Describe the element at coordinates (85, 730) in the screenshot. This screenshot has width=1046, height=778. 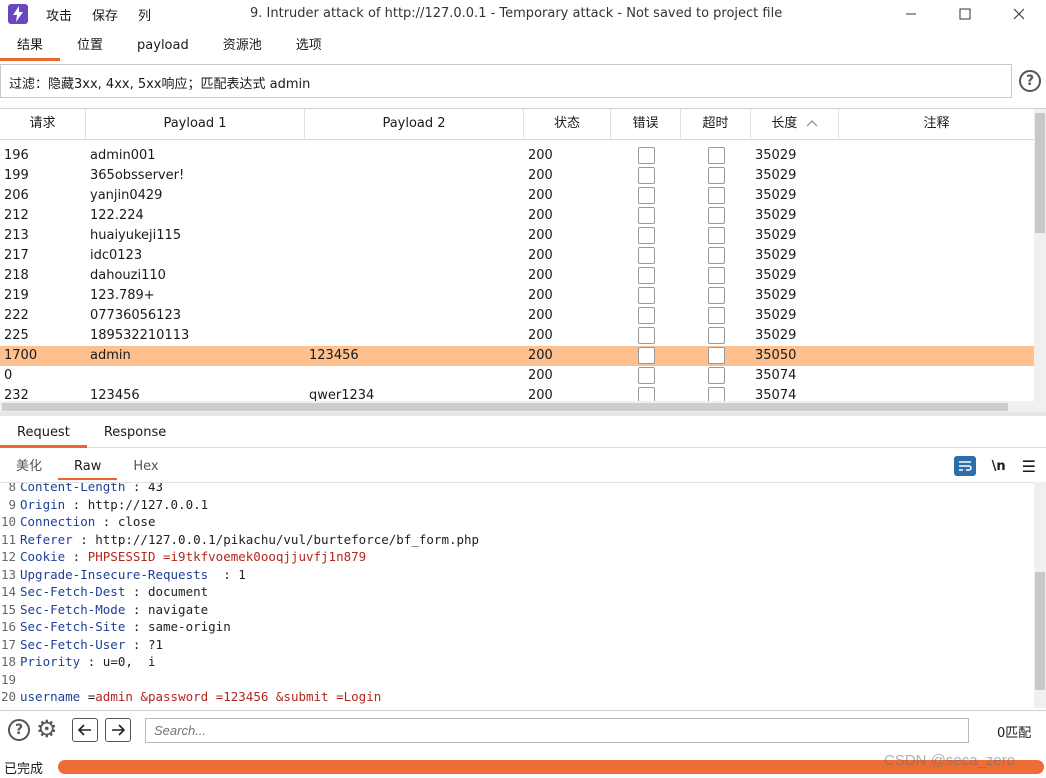
I see `previous-match-button` at that location.